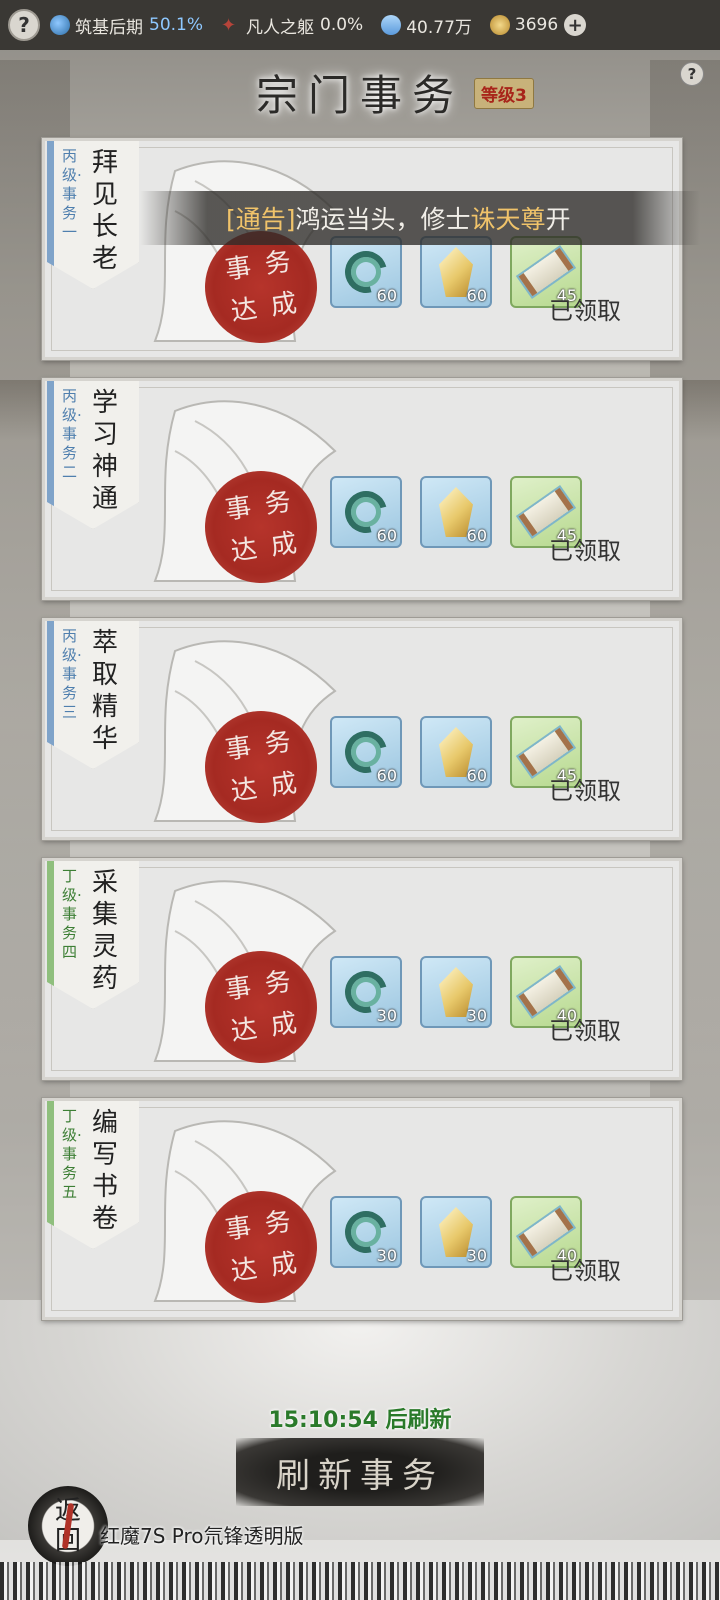 The height and width of the screenshot is (1600, 720). What do you see at coordinates (504, 93) in the screenshot?
I see `sect-level-badge: 等级3` at bounding box center [504, 93].